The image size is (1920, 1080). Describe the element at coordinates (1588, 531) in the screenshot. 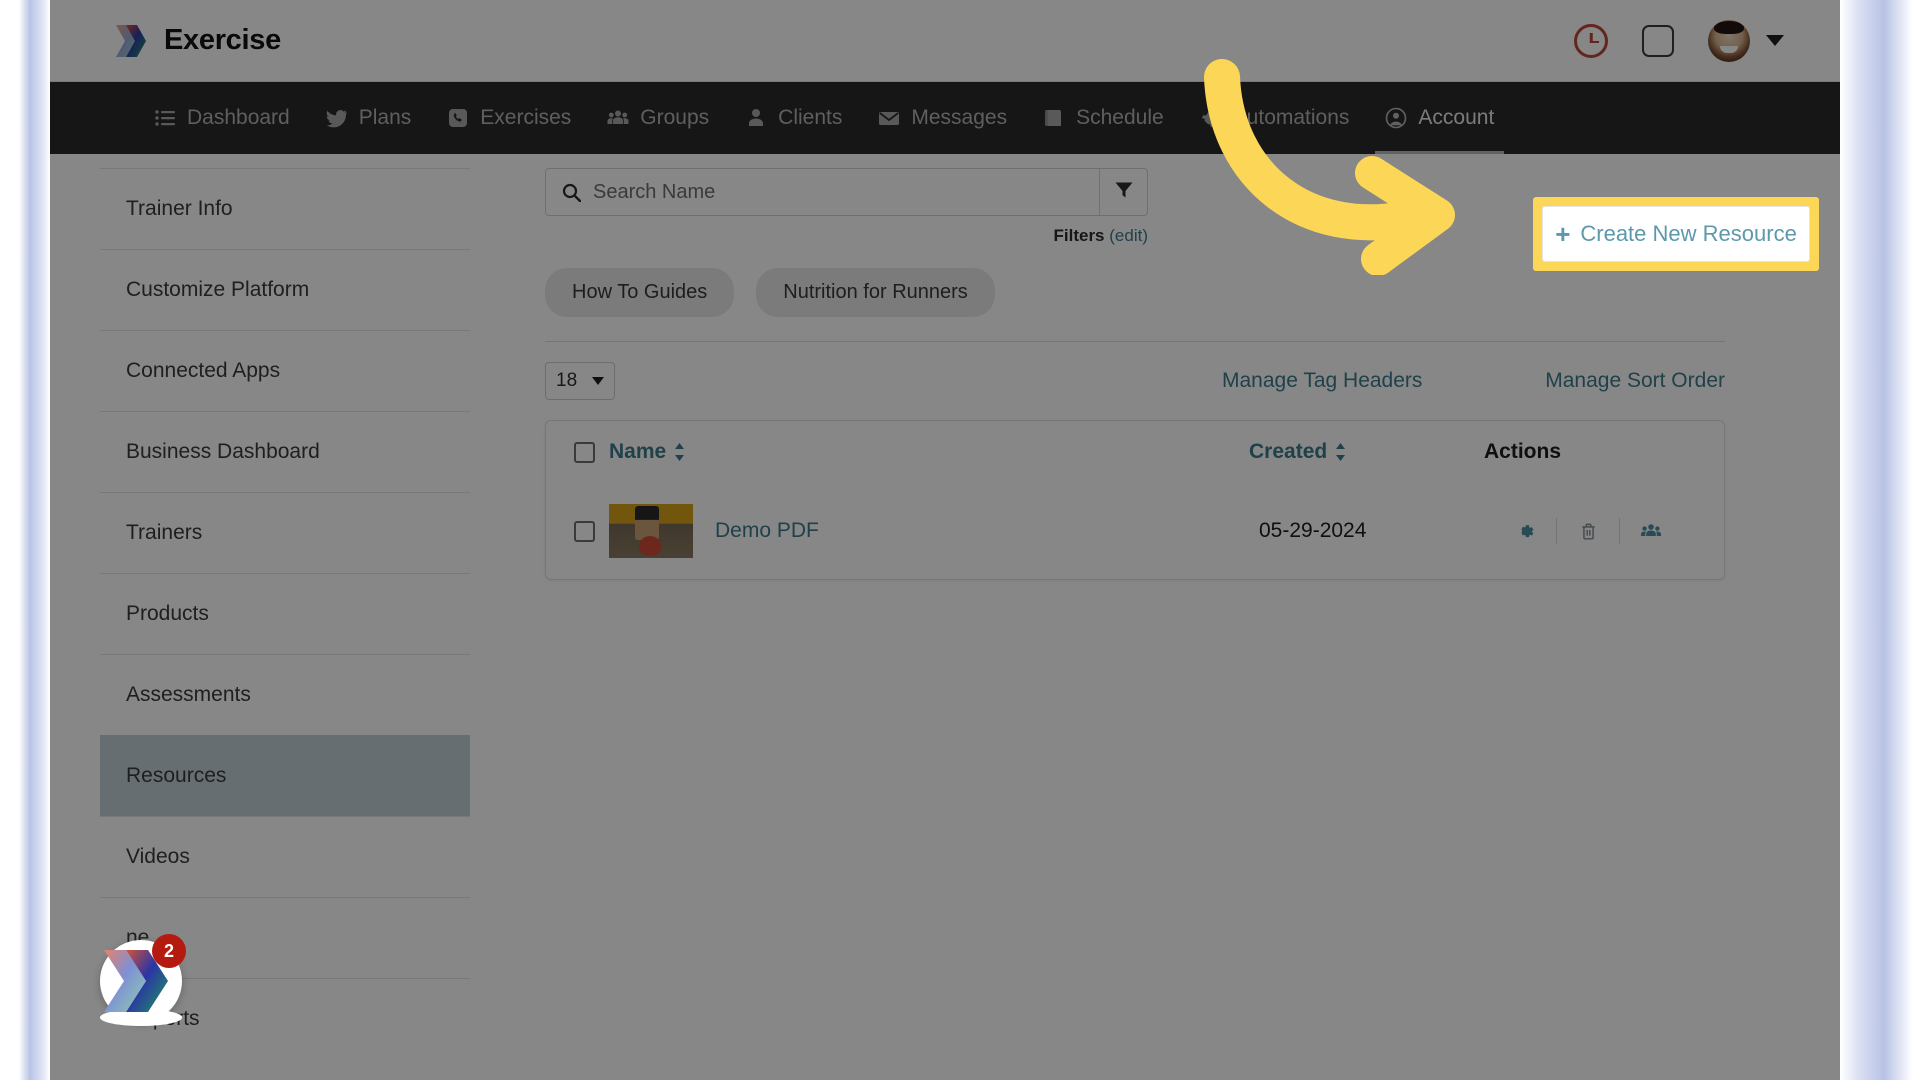

I see `trash-icon` at that location.